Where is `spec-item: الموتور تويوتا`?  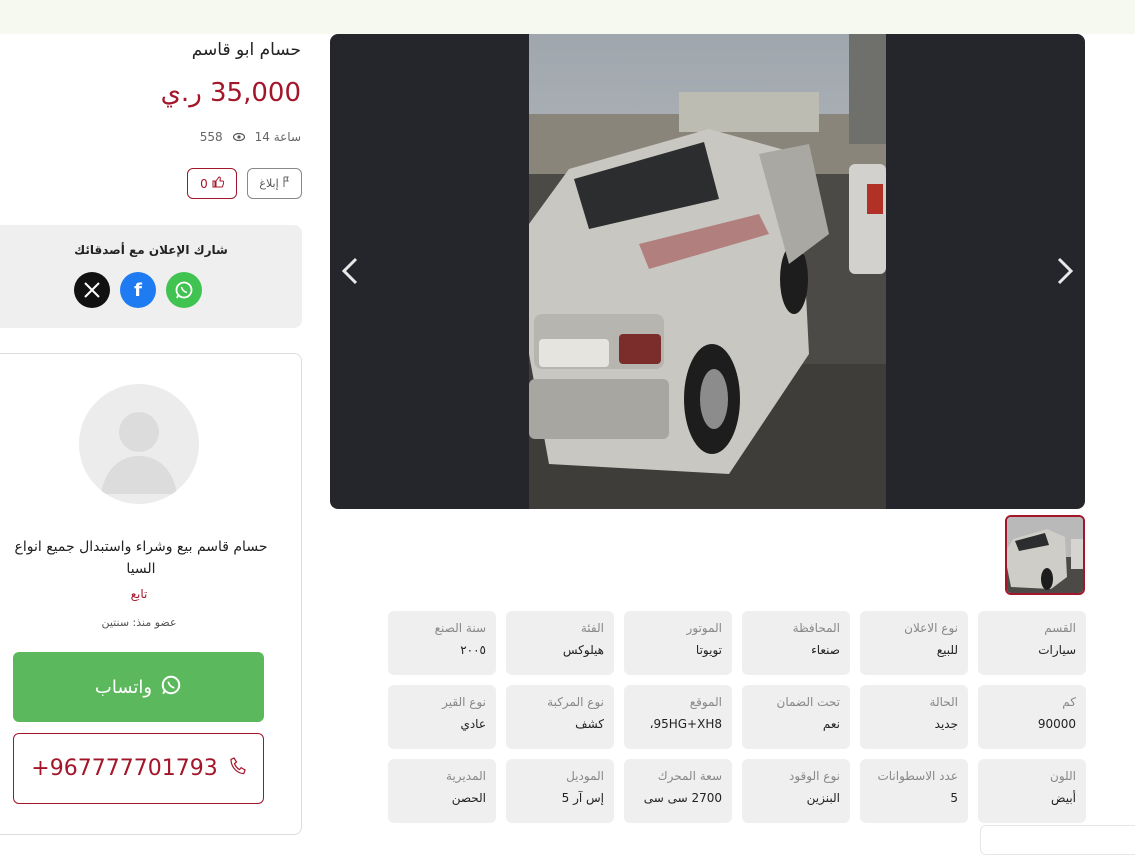
spec-item: الموتور تويوتا is located at coordinates (678, 643).